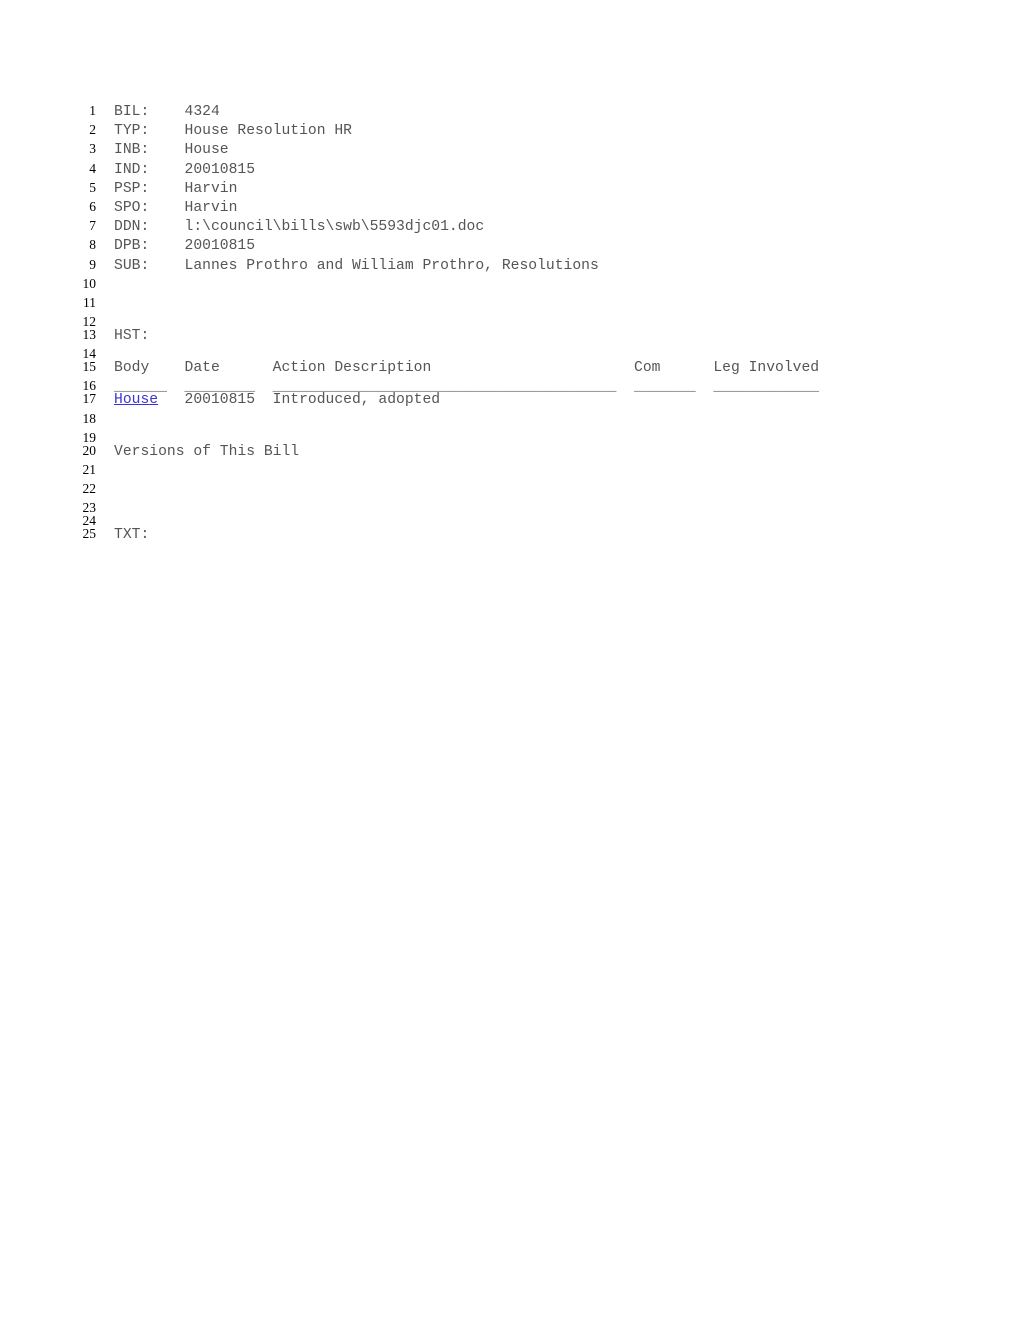 The height and width of the screenshot is (1320, 1020). I want to click on line-number: 5, so click(92, 187).